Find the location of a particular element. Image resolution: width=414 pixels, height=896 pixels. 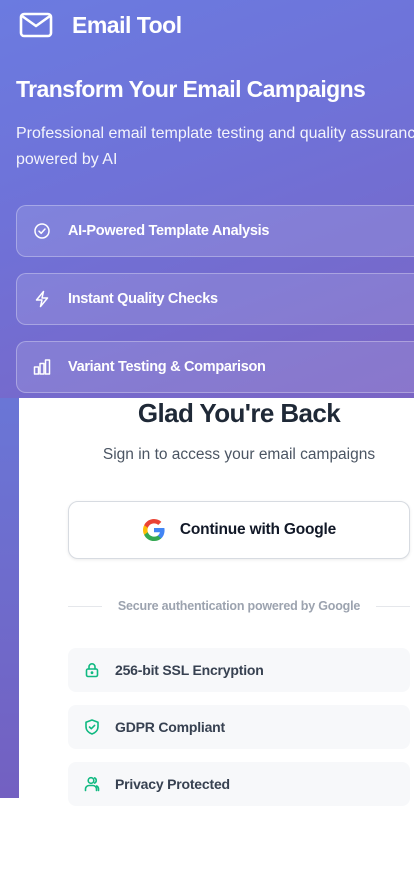

google-button-label: Continue with Google is located at coordinates (258, 529).